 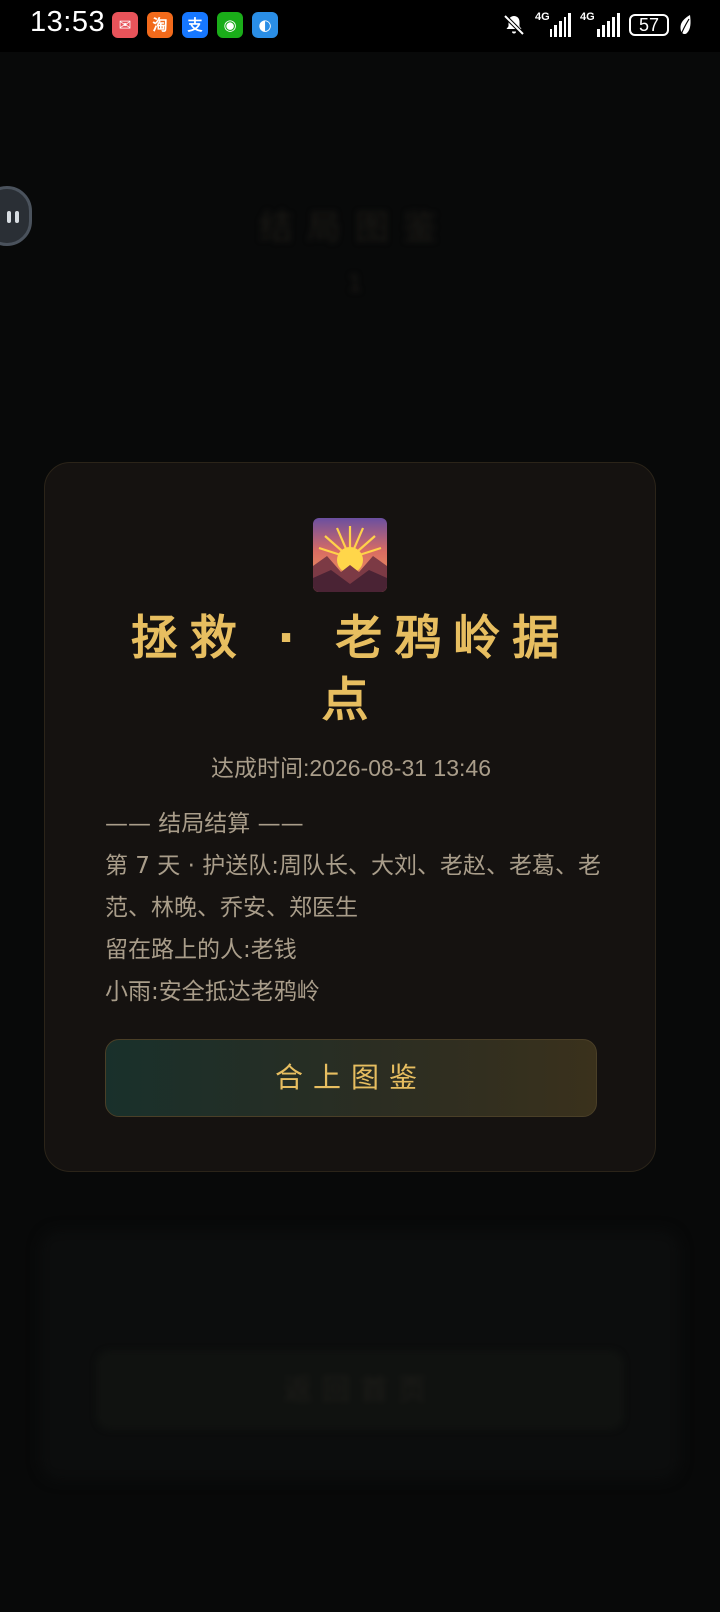 What do you see at coordinates (125, 25) in the screenshot?
I see `mail-icon: ✉` at bounding box center [125, 25].